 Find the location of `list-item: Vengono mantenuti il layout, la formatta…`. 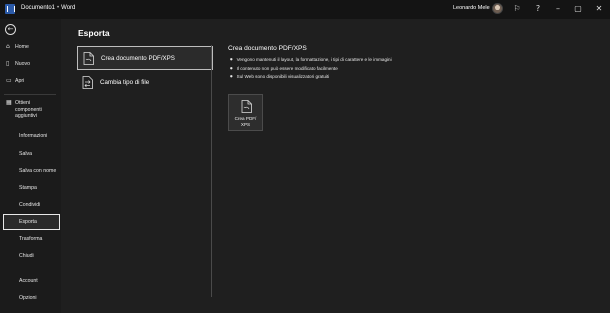

list-item: Vengono mantenuti il layout, la formatta… is located at coordinates (311, 60).